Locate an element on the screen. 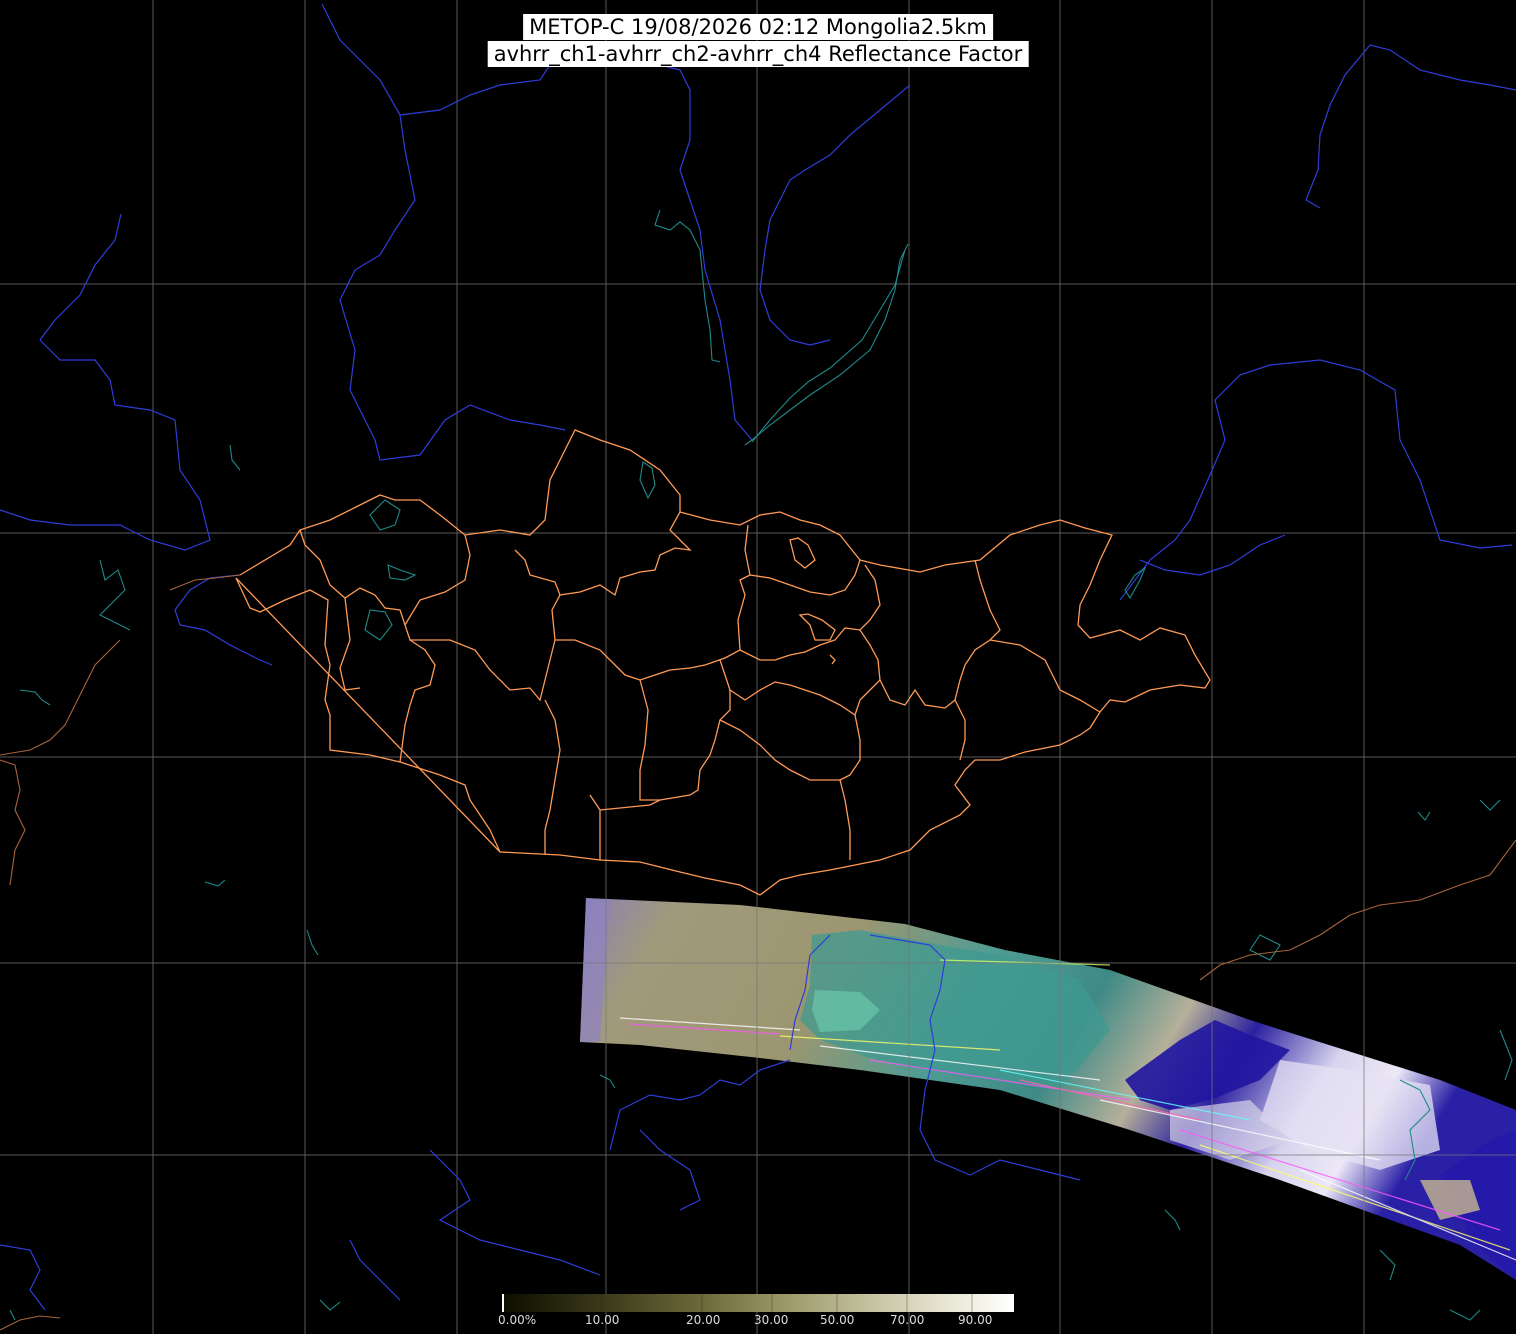 This screenshot has width=1516, height=1334. colorbar-tick-label: 70.00 is located at coordinates (907, 1320).